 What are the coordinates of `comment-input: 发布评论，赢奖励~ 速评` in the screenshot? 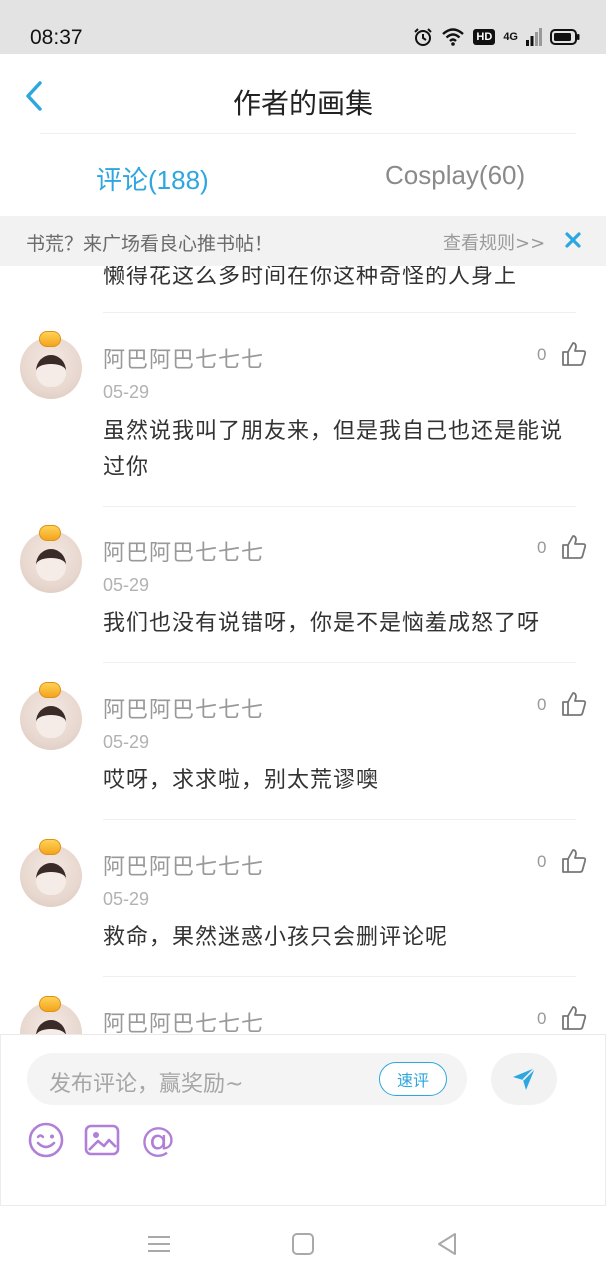 It's located at (247, 1079).